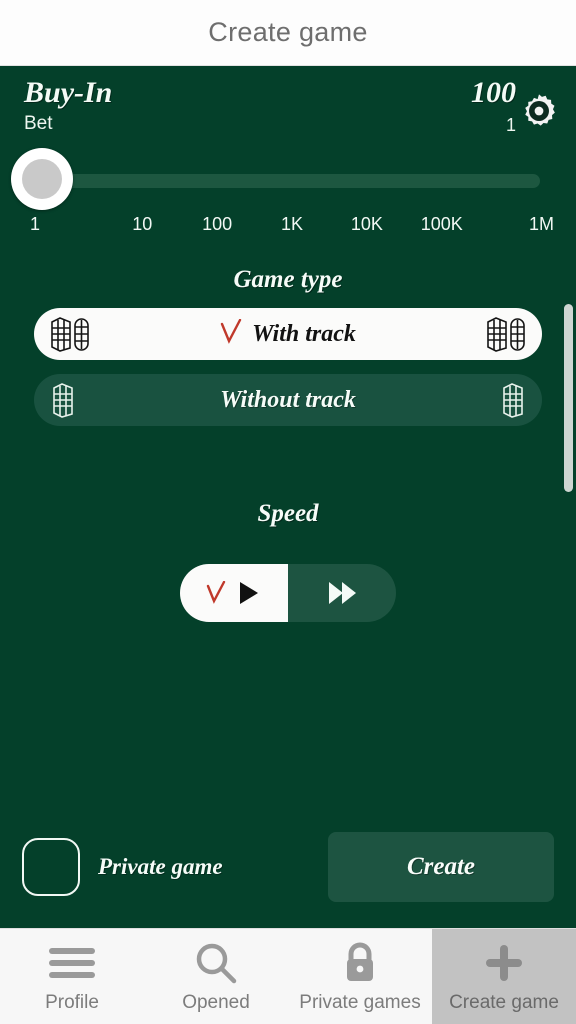 The image size is (576, 1024). I want to click on nav-label: Create game, so click(504, 1002).